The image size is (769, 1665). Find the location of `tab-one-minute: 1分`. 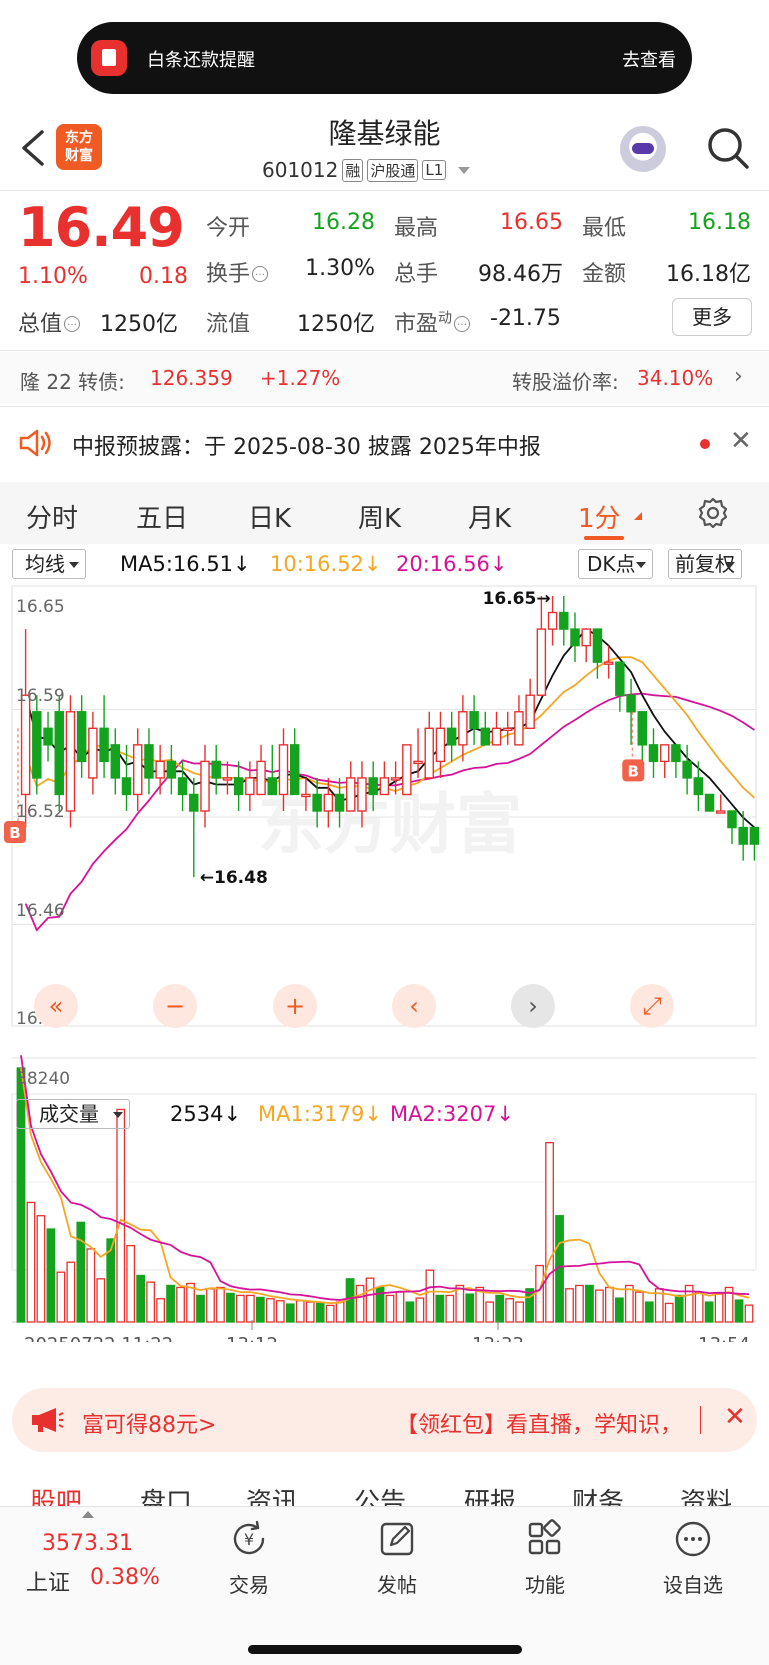

tab-one-minute: 1分 is located at coordinates (599, 516).